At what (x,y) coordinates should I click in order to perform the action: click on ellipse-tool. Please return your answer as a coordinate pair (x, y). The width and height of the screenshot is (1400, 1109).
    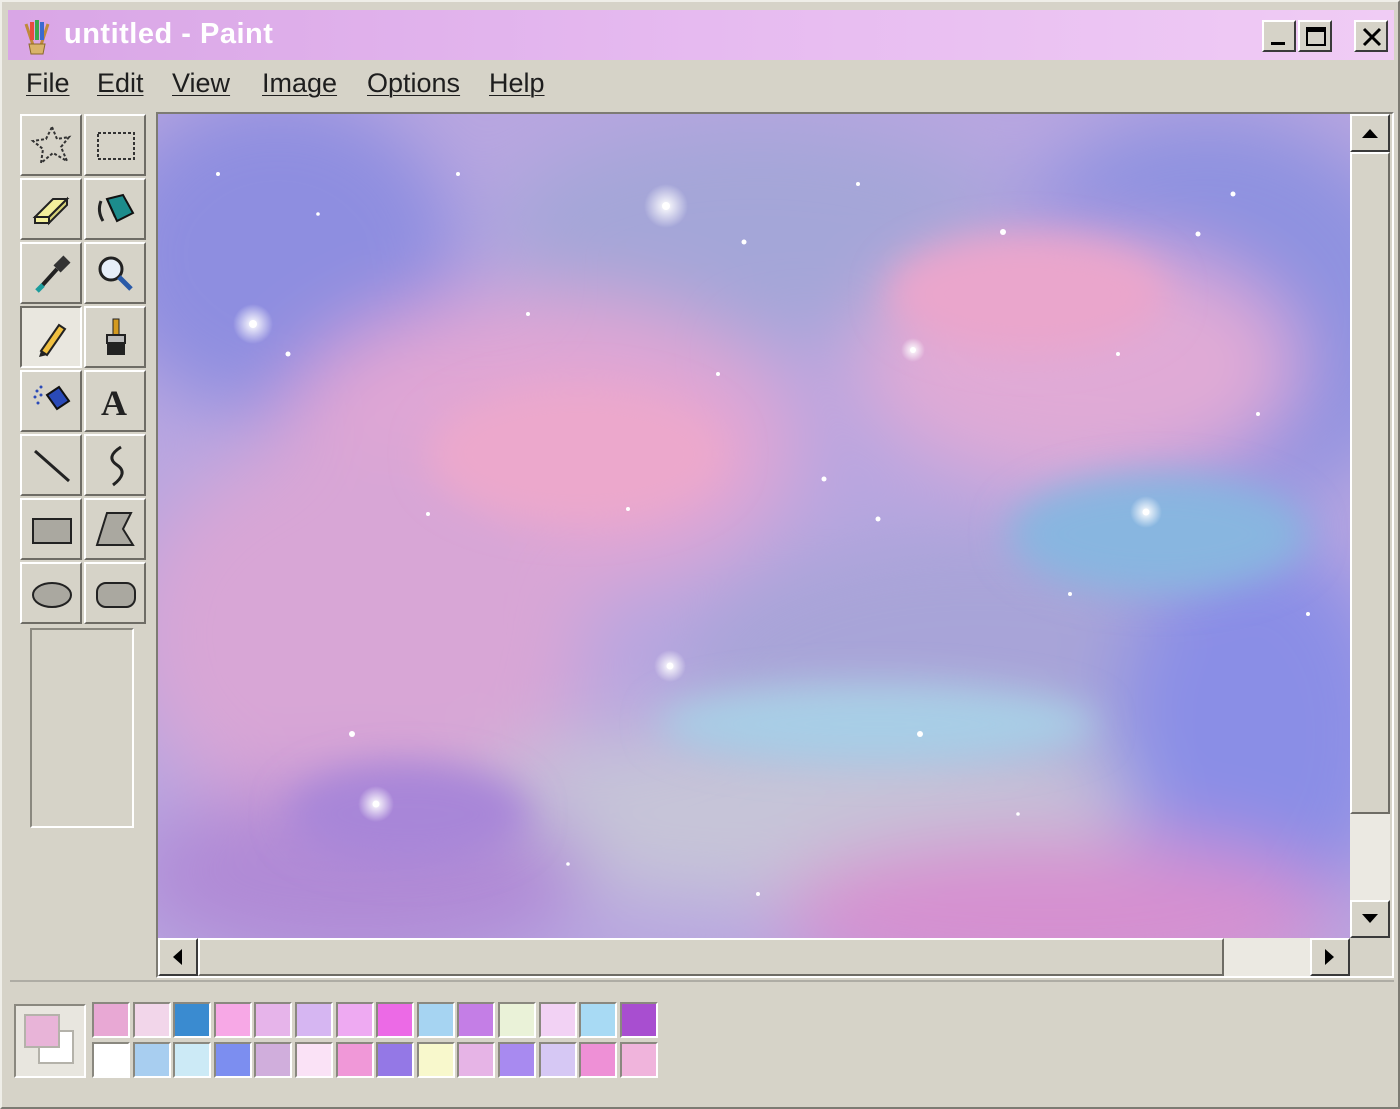
    Looking at the image, I should click on (51, 593).